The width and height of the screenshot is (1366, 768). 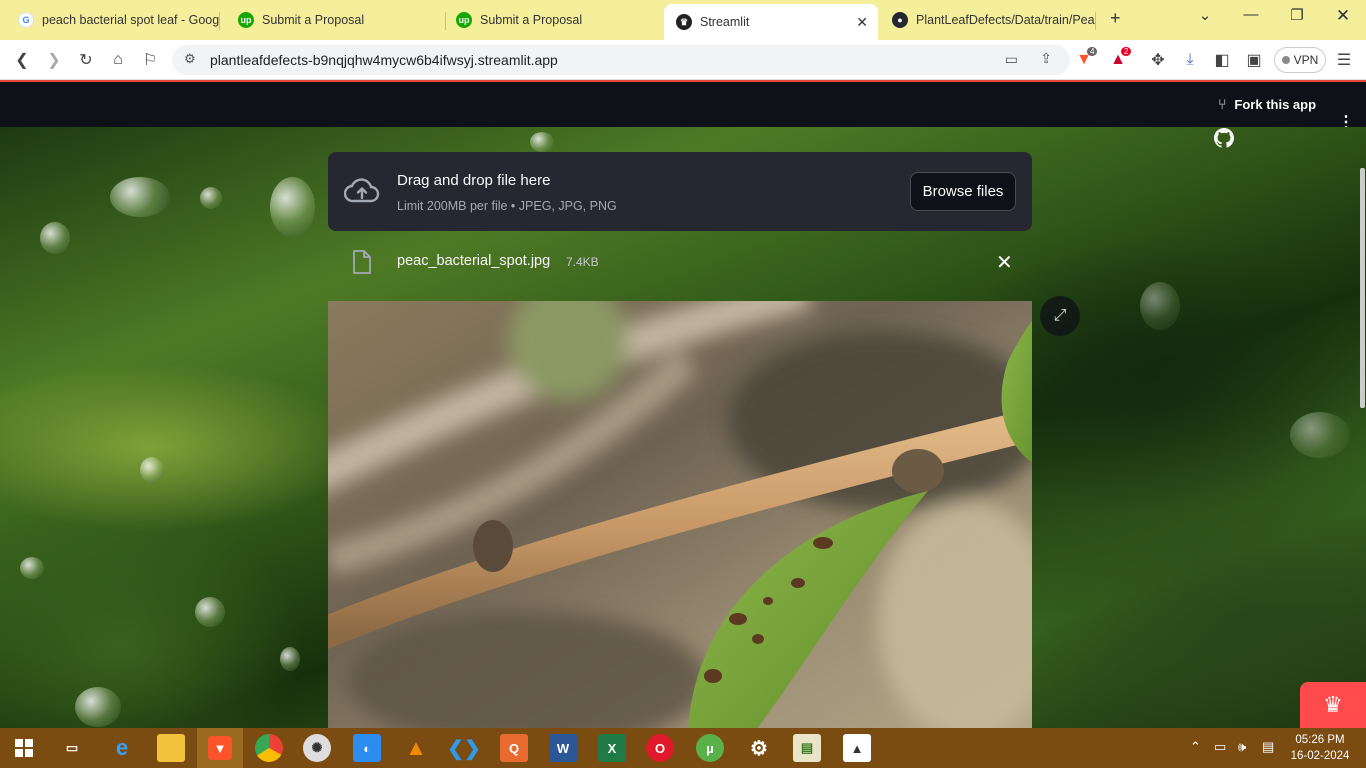 I want to click on tab-label: Streamlit, so click(x=725, y=22).